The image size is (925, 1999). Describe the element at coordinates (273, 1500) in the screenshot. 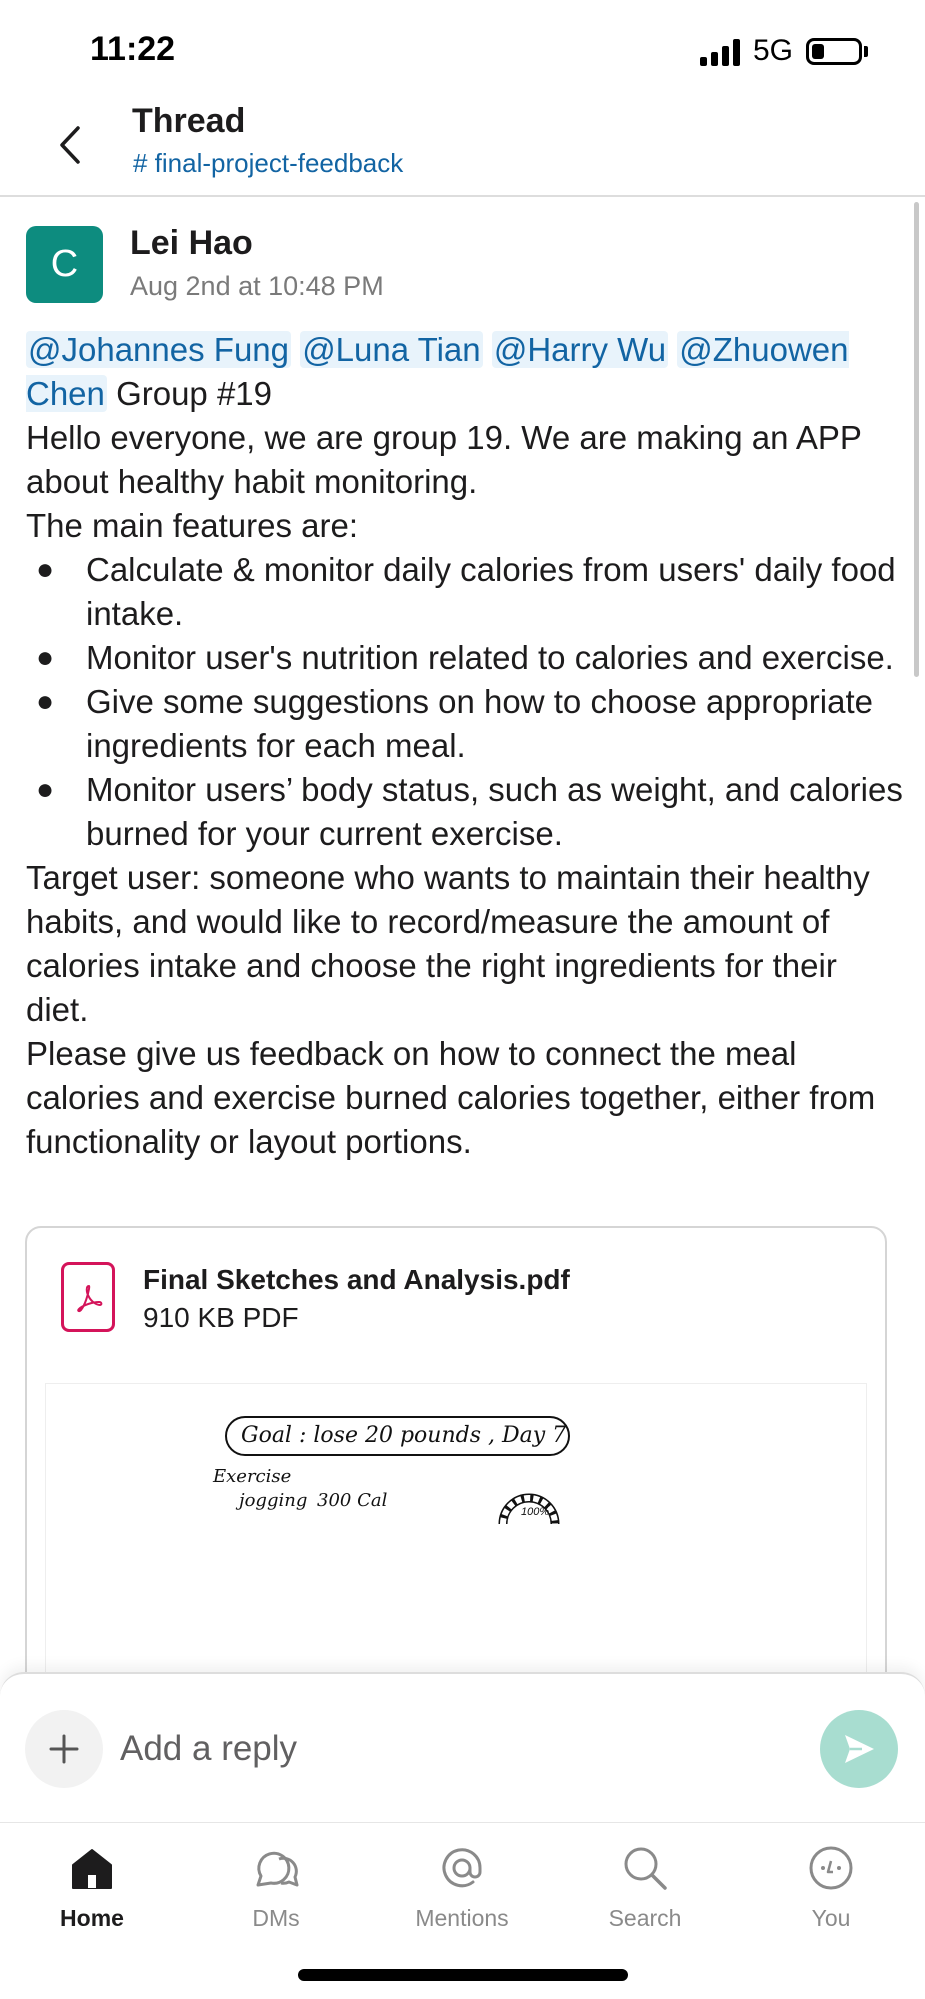

I see `sketch-activity: jogging` at that location.